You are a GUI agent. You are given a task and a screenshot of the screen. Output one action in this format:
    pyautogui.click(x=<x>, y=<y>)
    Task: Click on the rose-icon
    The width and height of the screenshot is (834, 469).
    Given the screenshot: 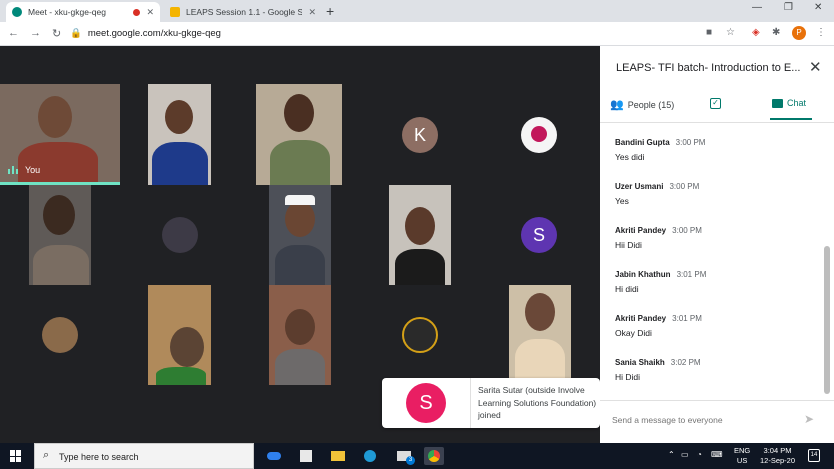 What is the action you would take?
    pyautogui.click(x=539, y=134)
    